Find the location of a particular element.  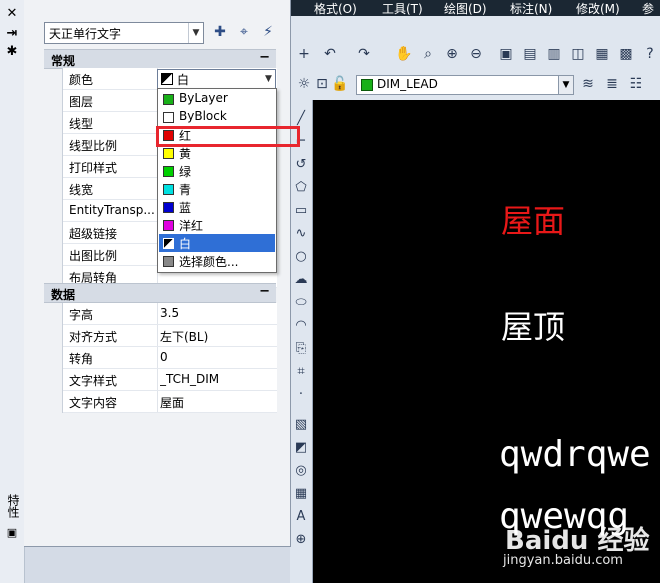

mtext-icon: A is located at coordinates (301, 517).